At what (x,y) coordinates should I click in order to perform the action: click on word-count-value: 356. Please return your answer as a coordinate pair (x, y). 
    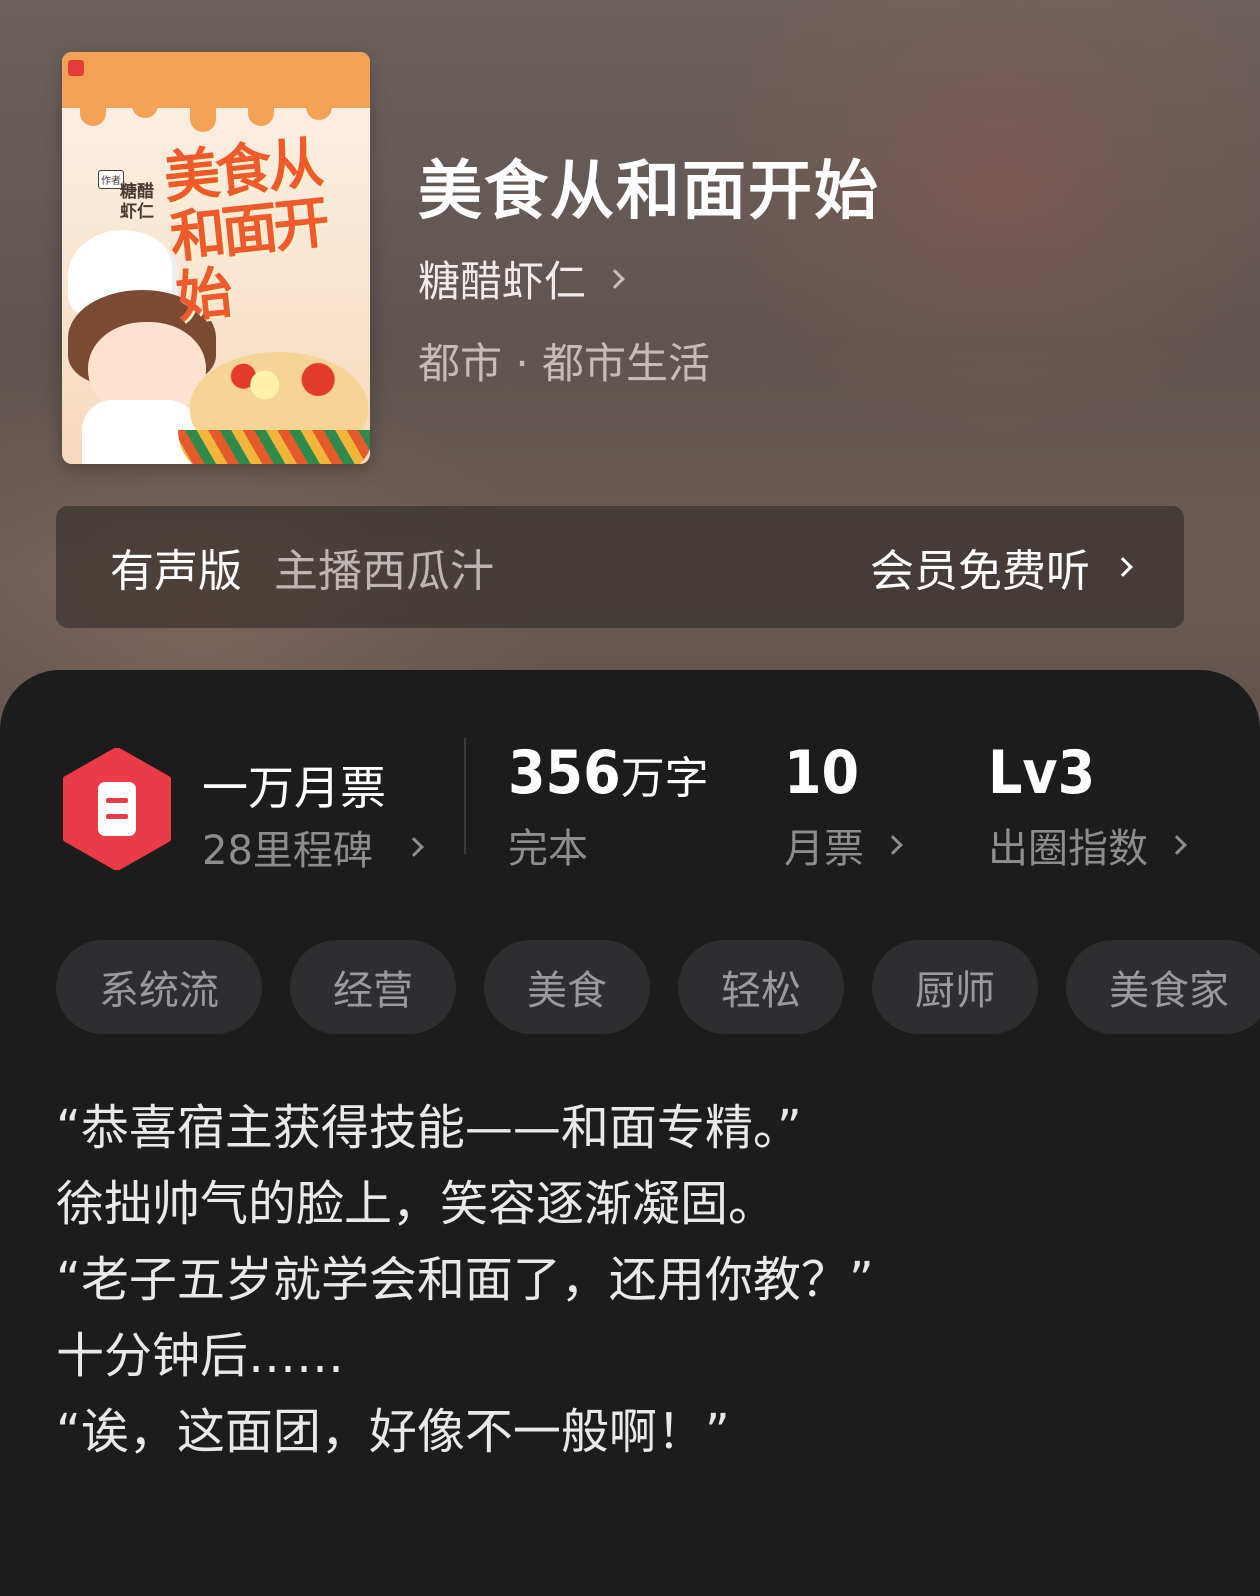
    Looking at the image, I should click on (564, 773).